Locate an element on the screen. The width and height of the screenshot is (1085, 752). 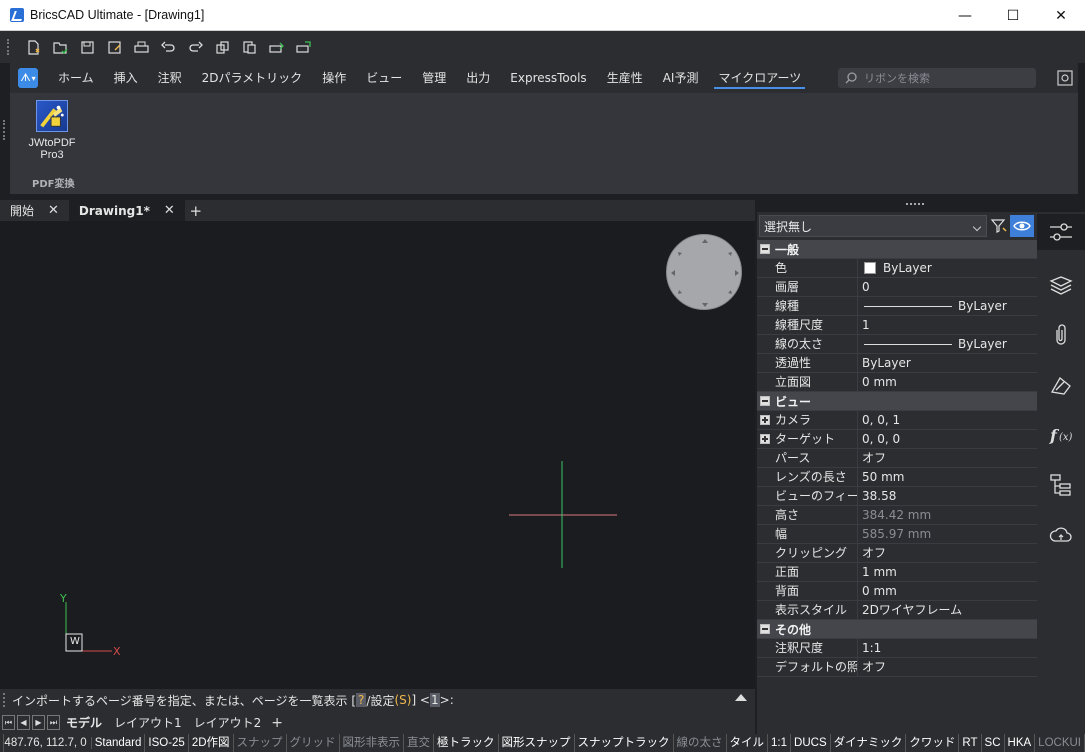
ribbon-tab-productivity: 生産性 is located at coordinates (625, 78).